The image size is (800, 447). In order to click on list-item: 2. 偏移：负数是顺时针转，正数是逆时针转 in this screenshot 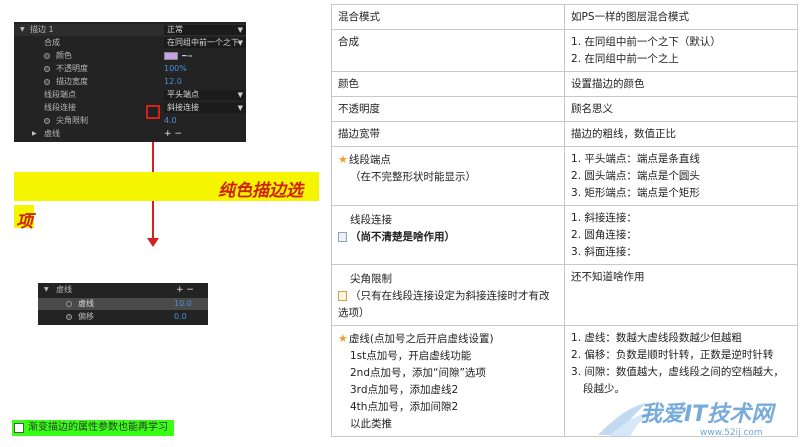, I will do `click(672, 355)`.